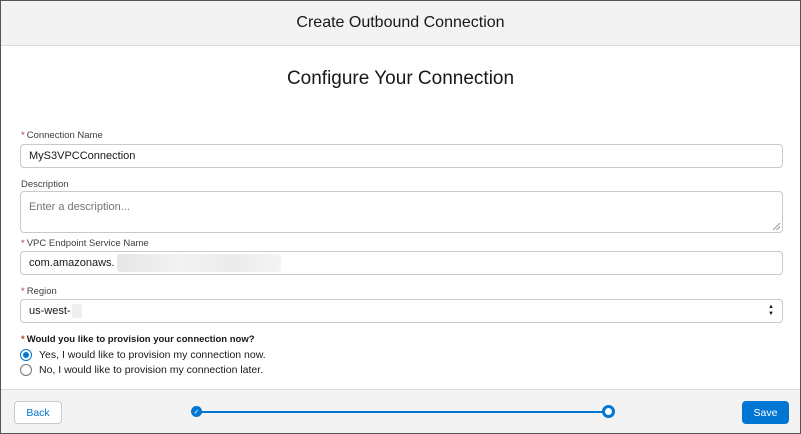 This screenshot has height=434, width=801. I want to click on progress-step-completed: ✓, so click(196, 411).